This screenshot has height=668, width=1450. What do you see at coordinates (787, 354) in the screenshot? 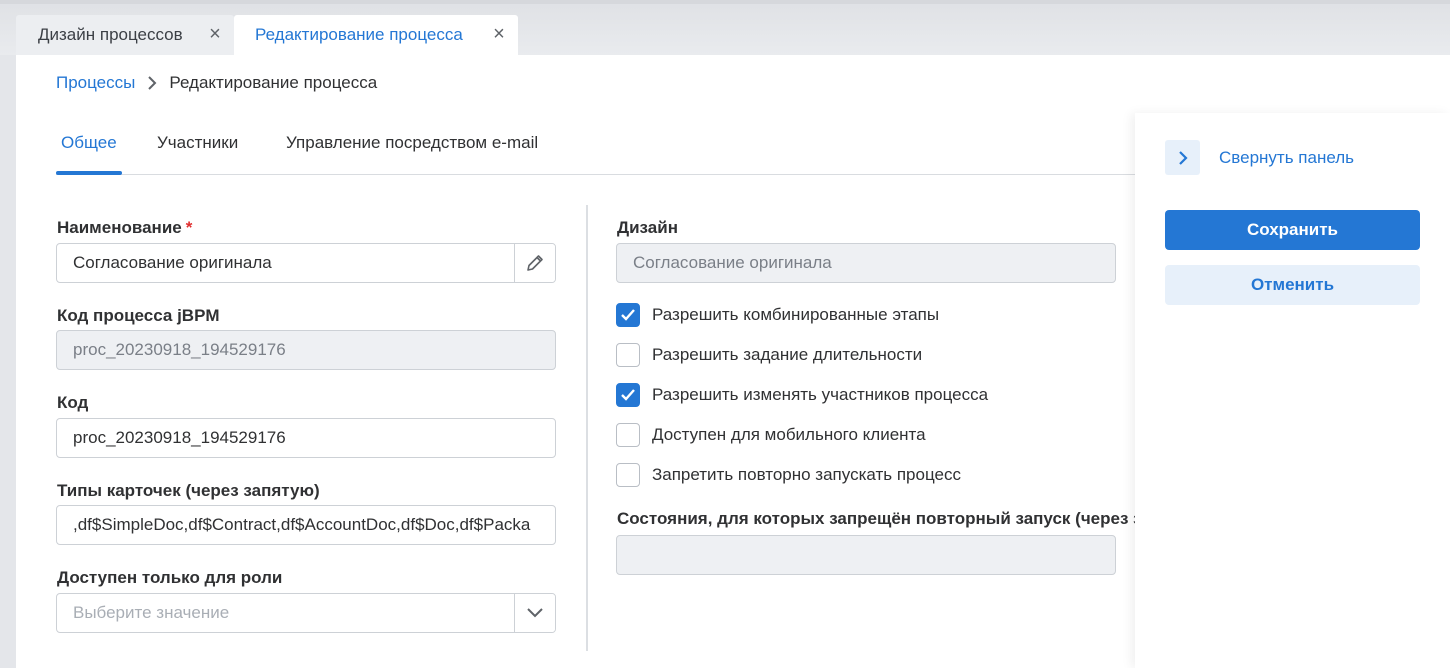
I see `checkbox-label: Разрешить задание длительности` at bounding box center [787, 354].